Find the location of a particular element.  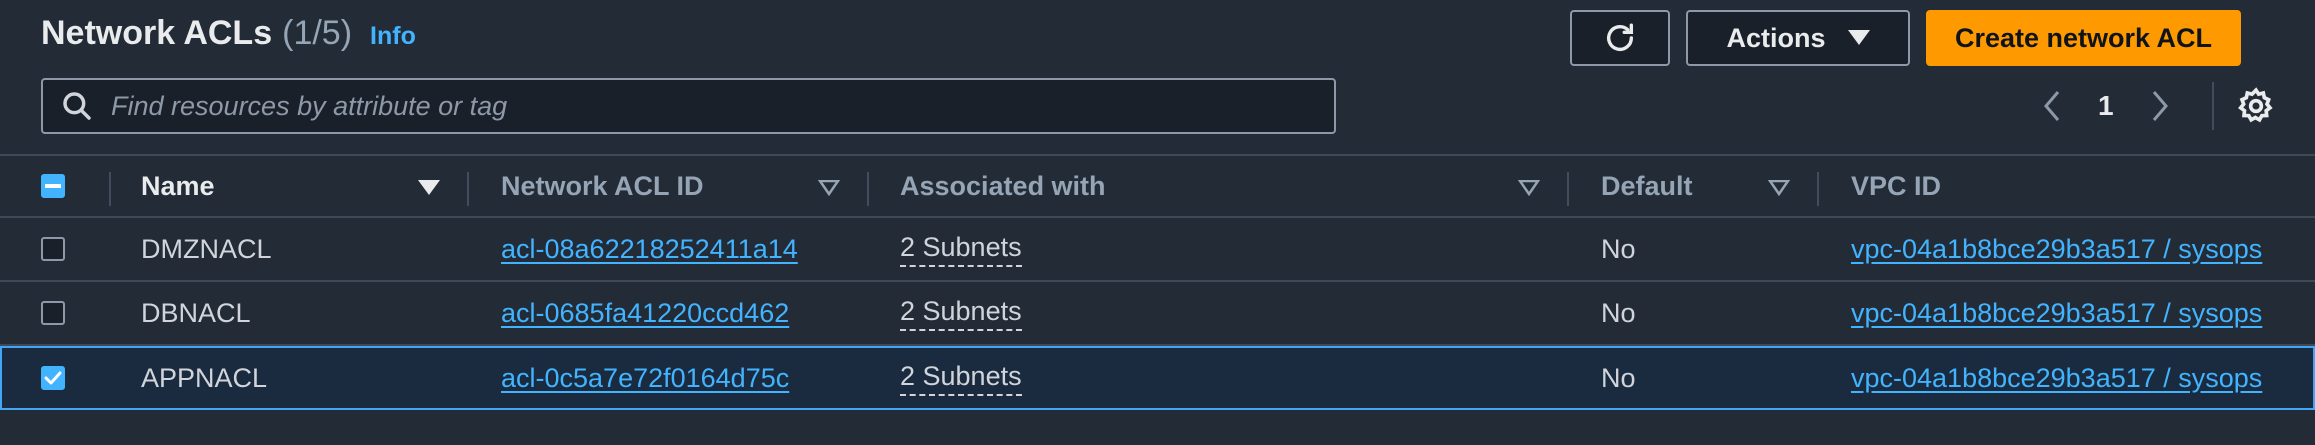

pager-divider is located at coordinates (2213, 106).